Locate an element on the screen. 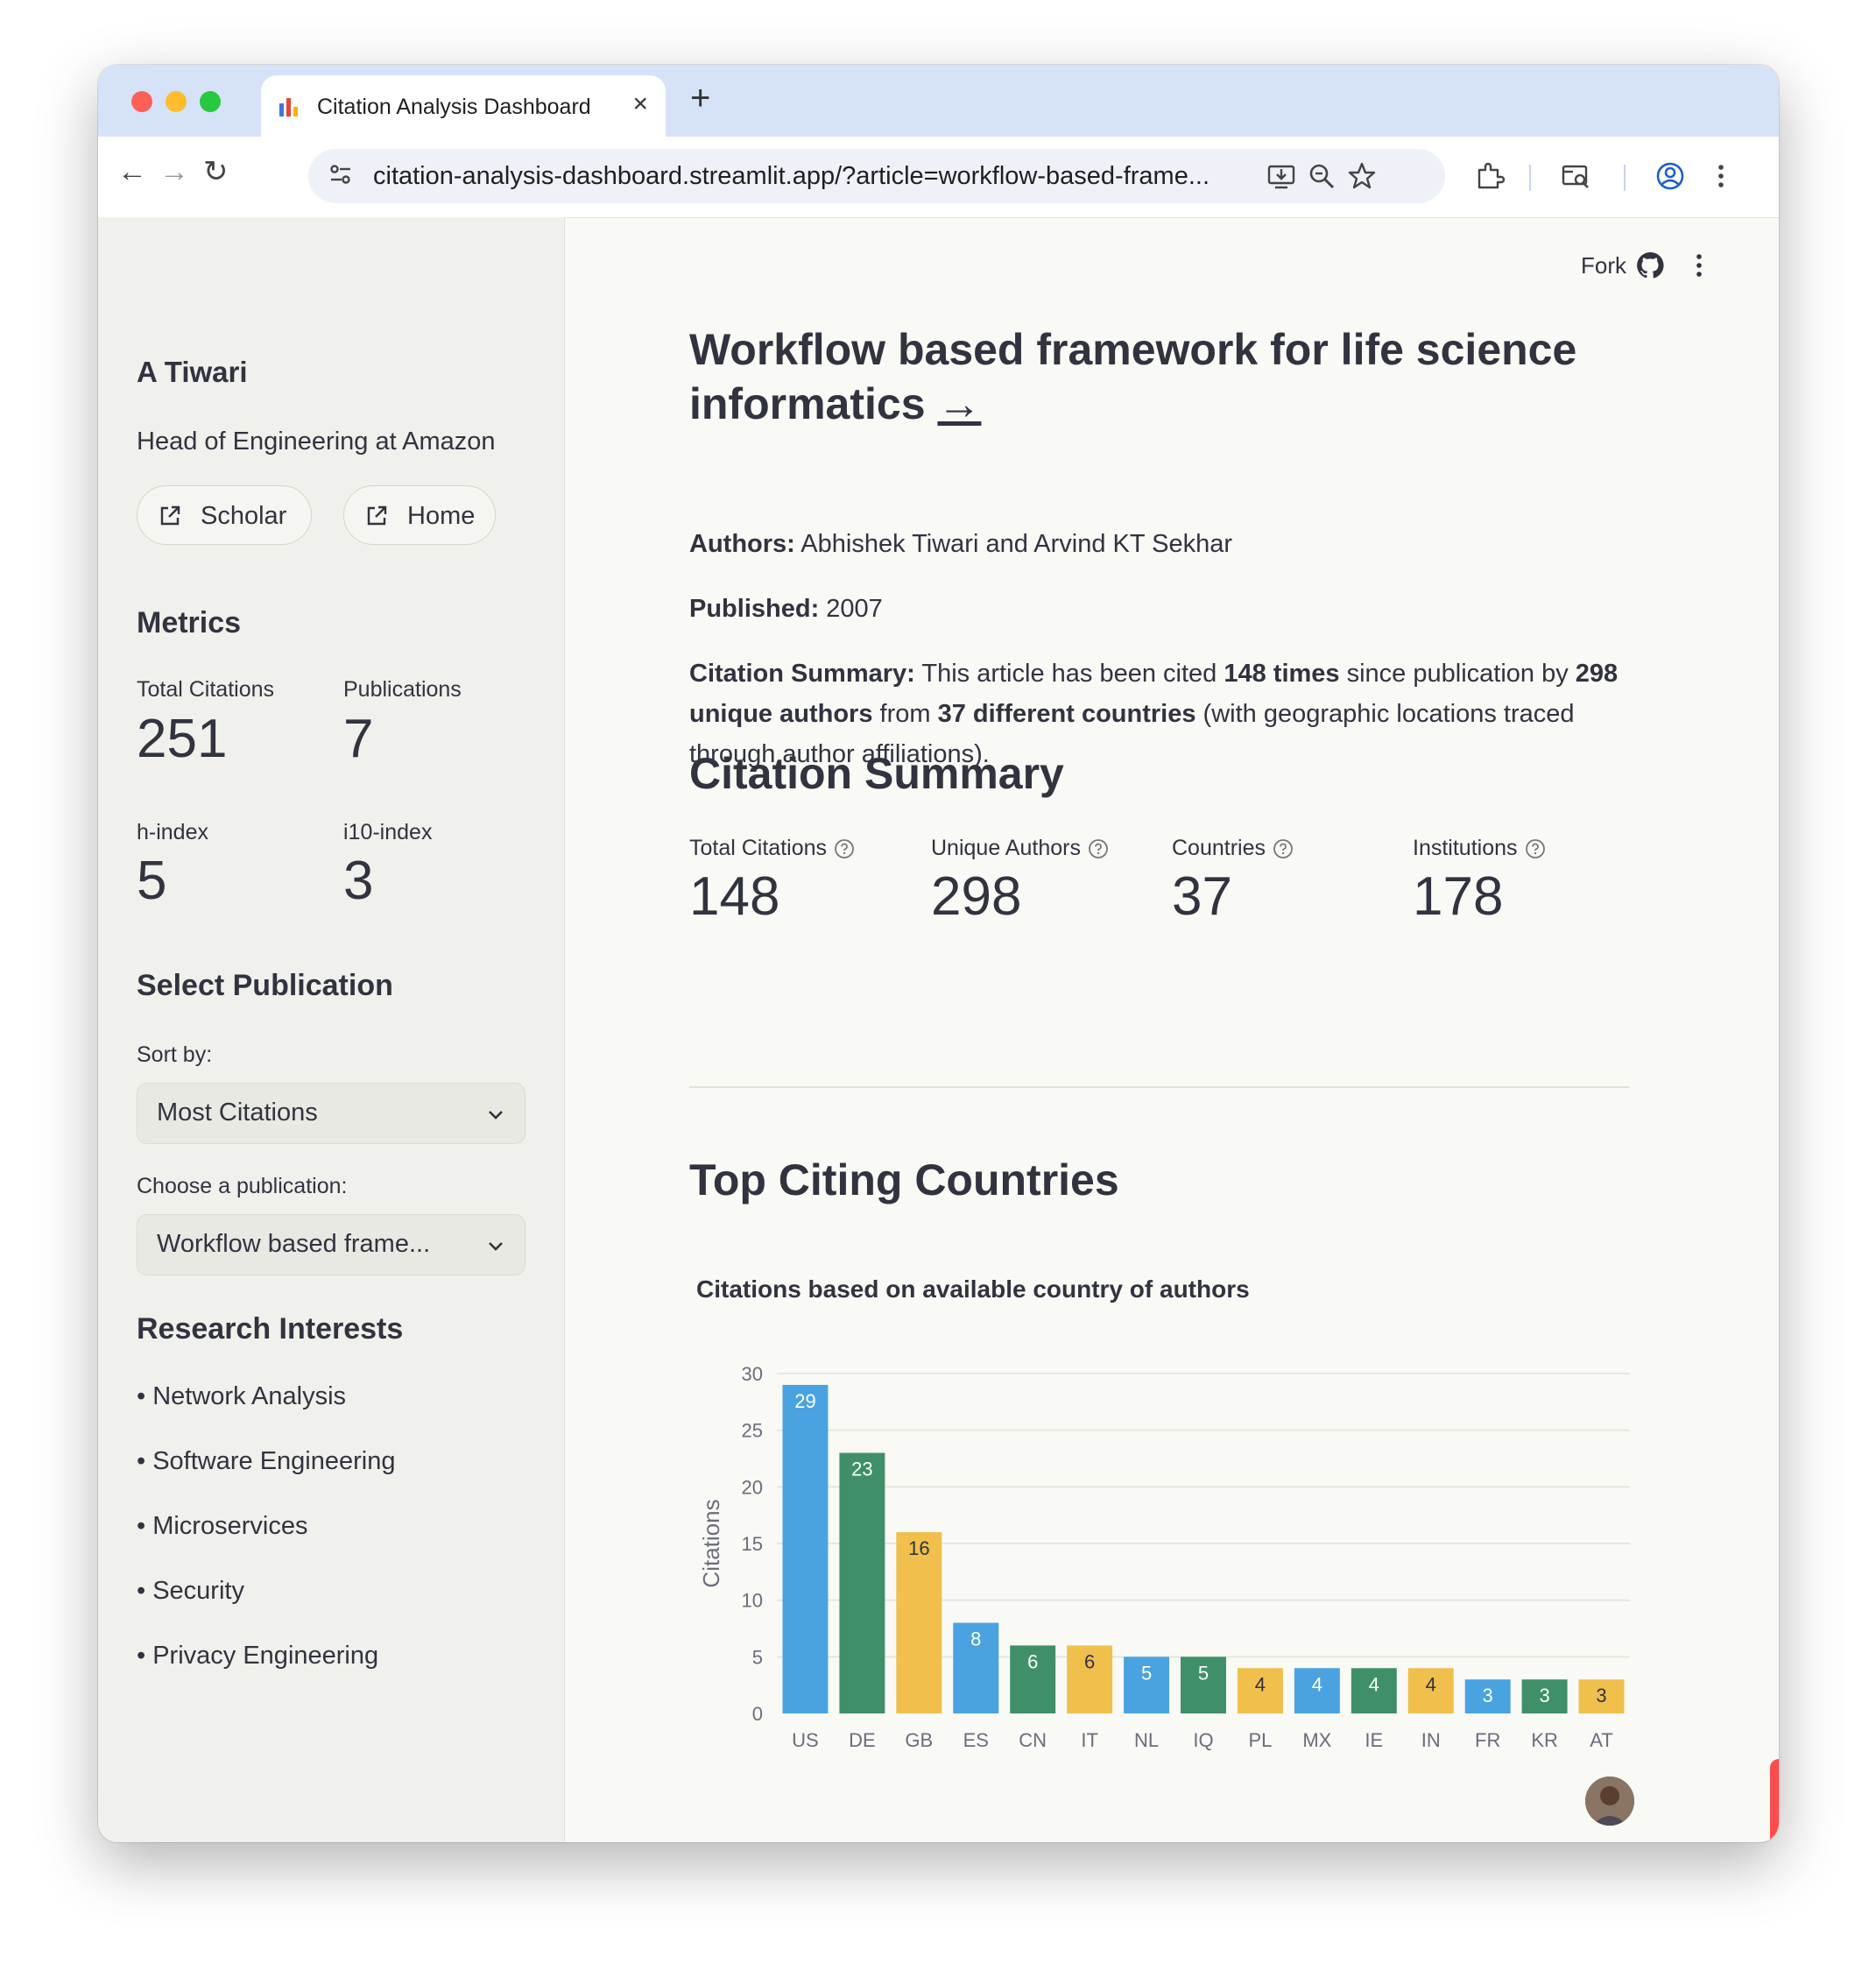 This screenshot has width=1876, height=1971. interest-item: • Privacy Engineering is located at coordinates (258, 1656).